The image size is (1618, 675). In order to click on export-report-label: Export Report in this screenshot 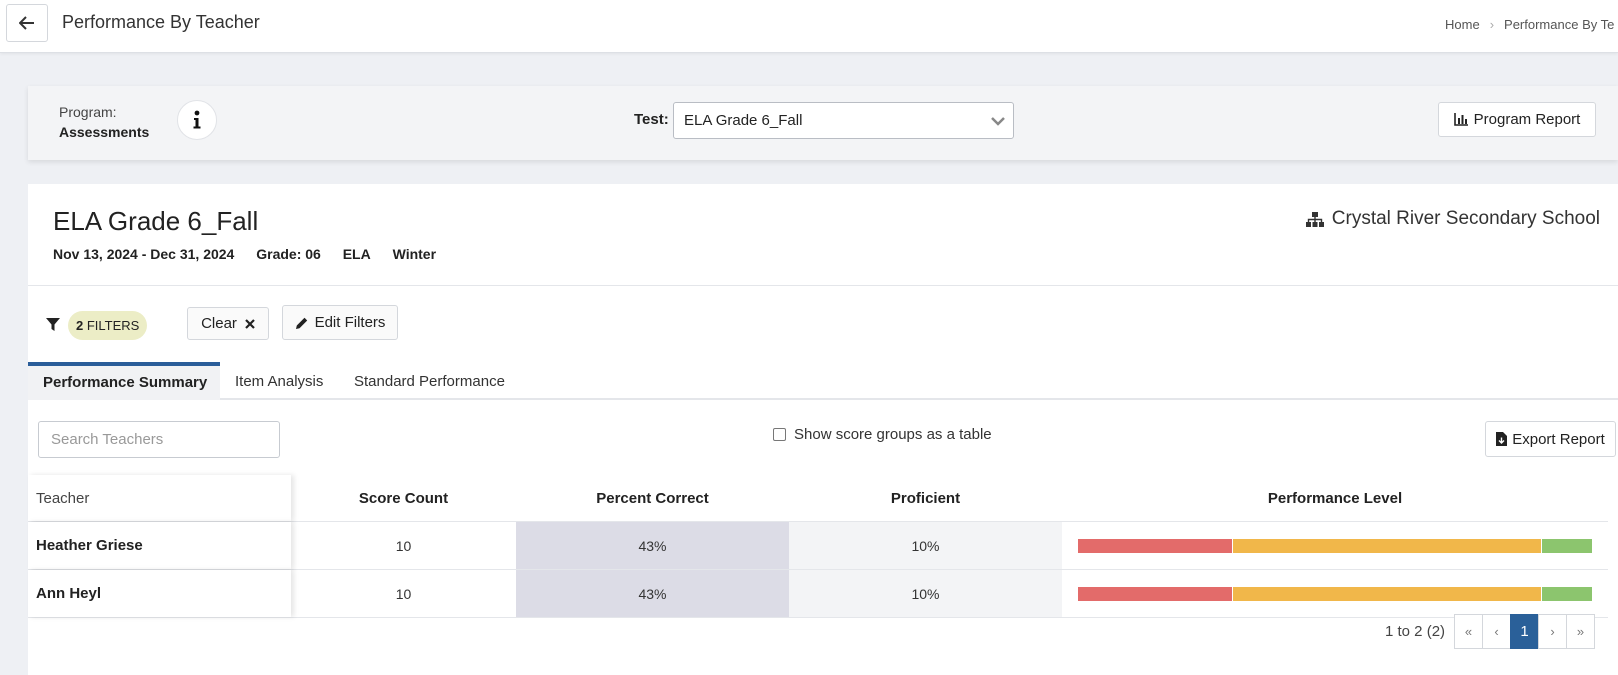, I will do `click(1558, 439)`.